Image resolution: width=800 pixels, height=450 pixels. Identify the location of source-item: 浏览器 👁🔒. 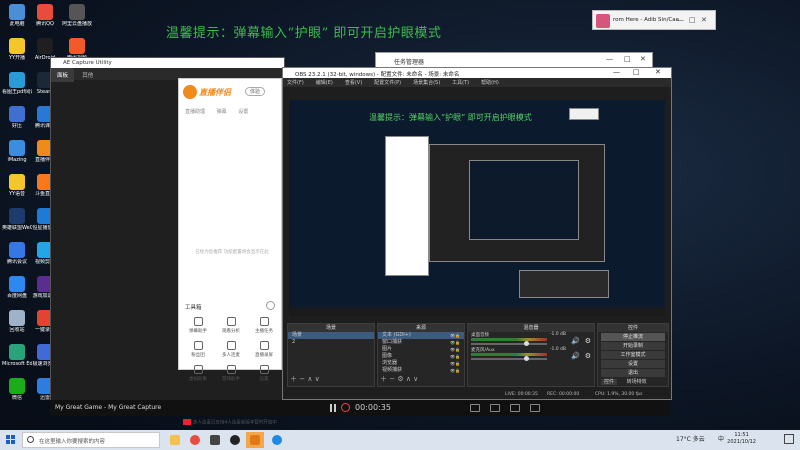
(421, 363).